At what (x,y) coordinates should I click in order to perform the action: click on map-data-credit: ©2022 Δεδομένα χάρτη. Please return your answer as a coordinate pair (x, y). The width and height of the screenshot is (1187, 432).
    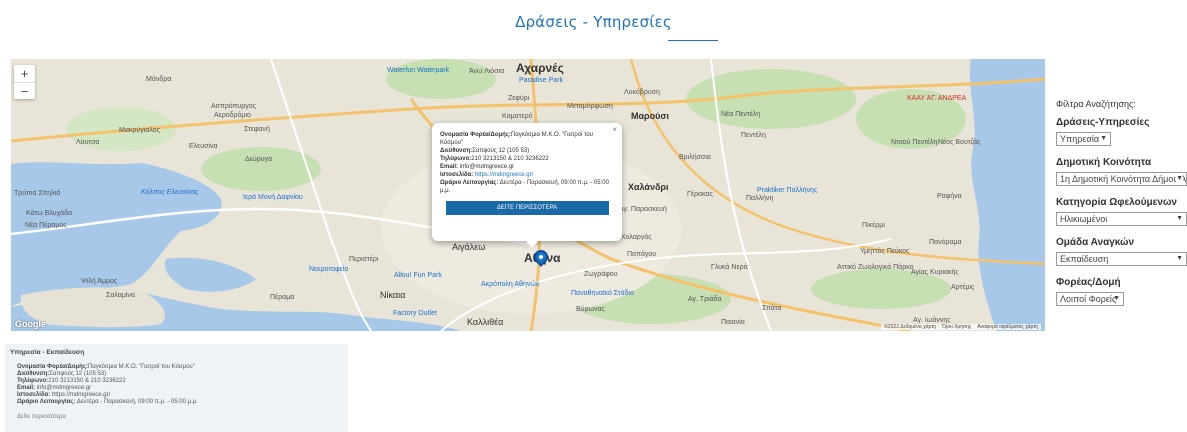
    Looking at the image, I should click on (910, 327).